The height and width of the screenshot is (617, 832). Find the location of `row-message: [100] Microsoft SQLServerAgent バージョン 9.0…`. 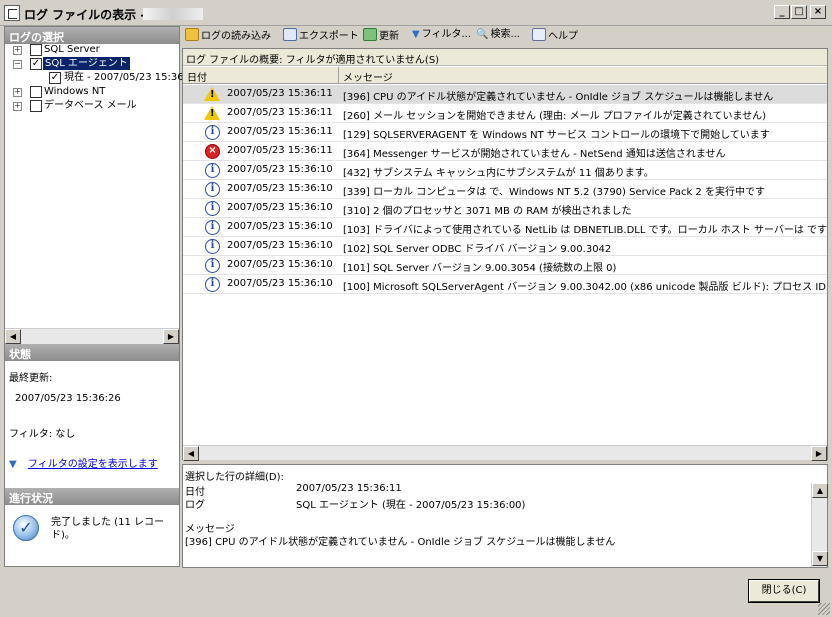

row-message: [100] Microsoft SQLServerAgent バージョン 9.0… is located at coordinates (584, 287).